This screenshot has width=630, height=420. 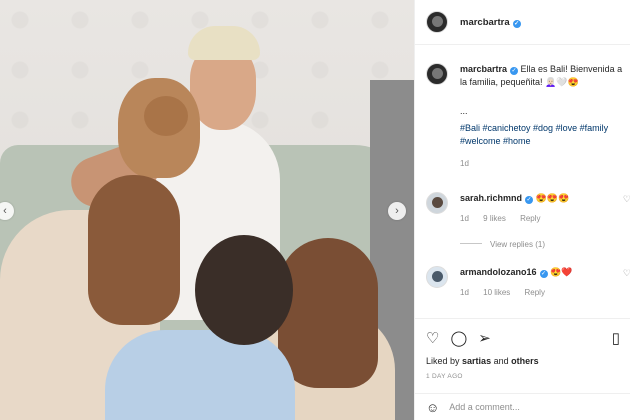 I want to click on boy-shirt, so click(x=200, y=375).